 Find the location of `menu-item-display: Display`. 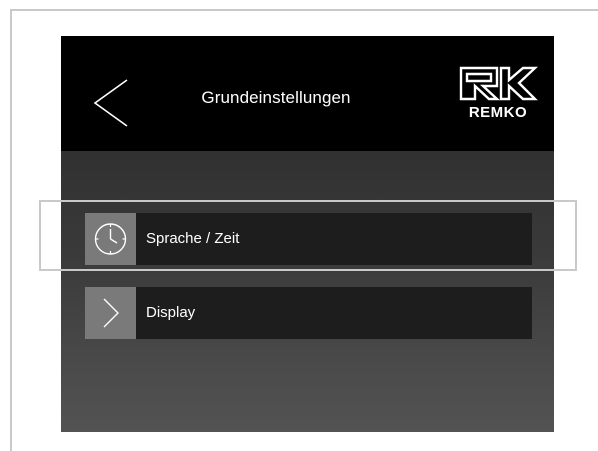

menu-item-display: Display is located at coordinates (308, 313).